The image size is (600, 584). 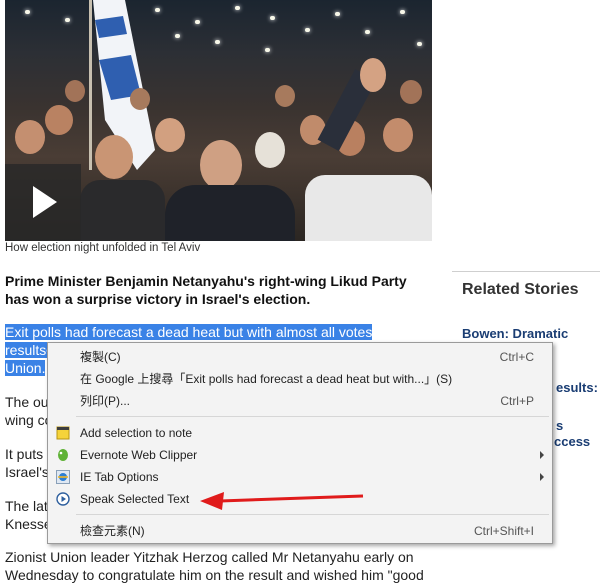 I want to click on photo-caption: How election night unfolded in Tel Aviv, so click(x=103, y=248).